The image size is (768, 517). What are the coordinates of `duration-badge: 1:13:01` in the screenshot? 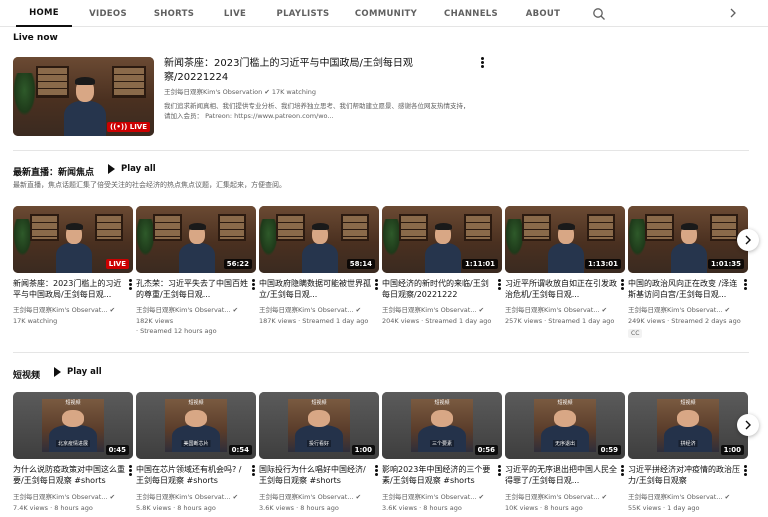 It's located at (603, 264).